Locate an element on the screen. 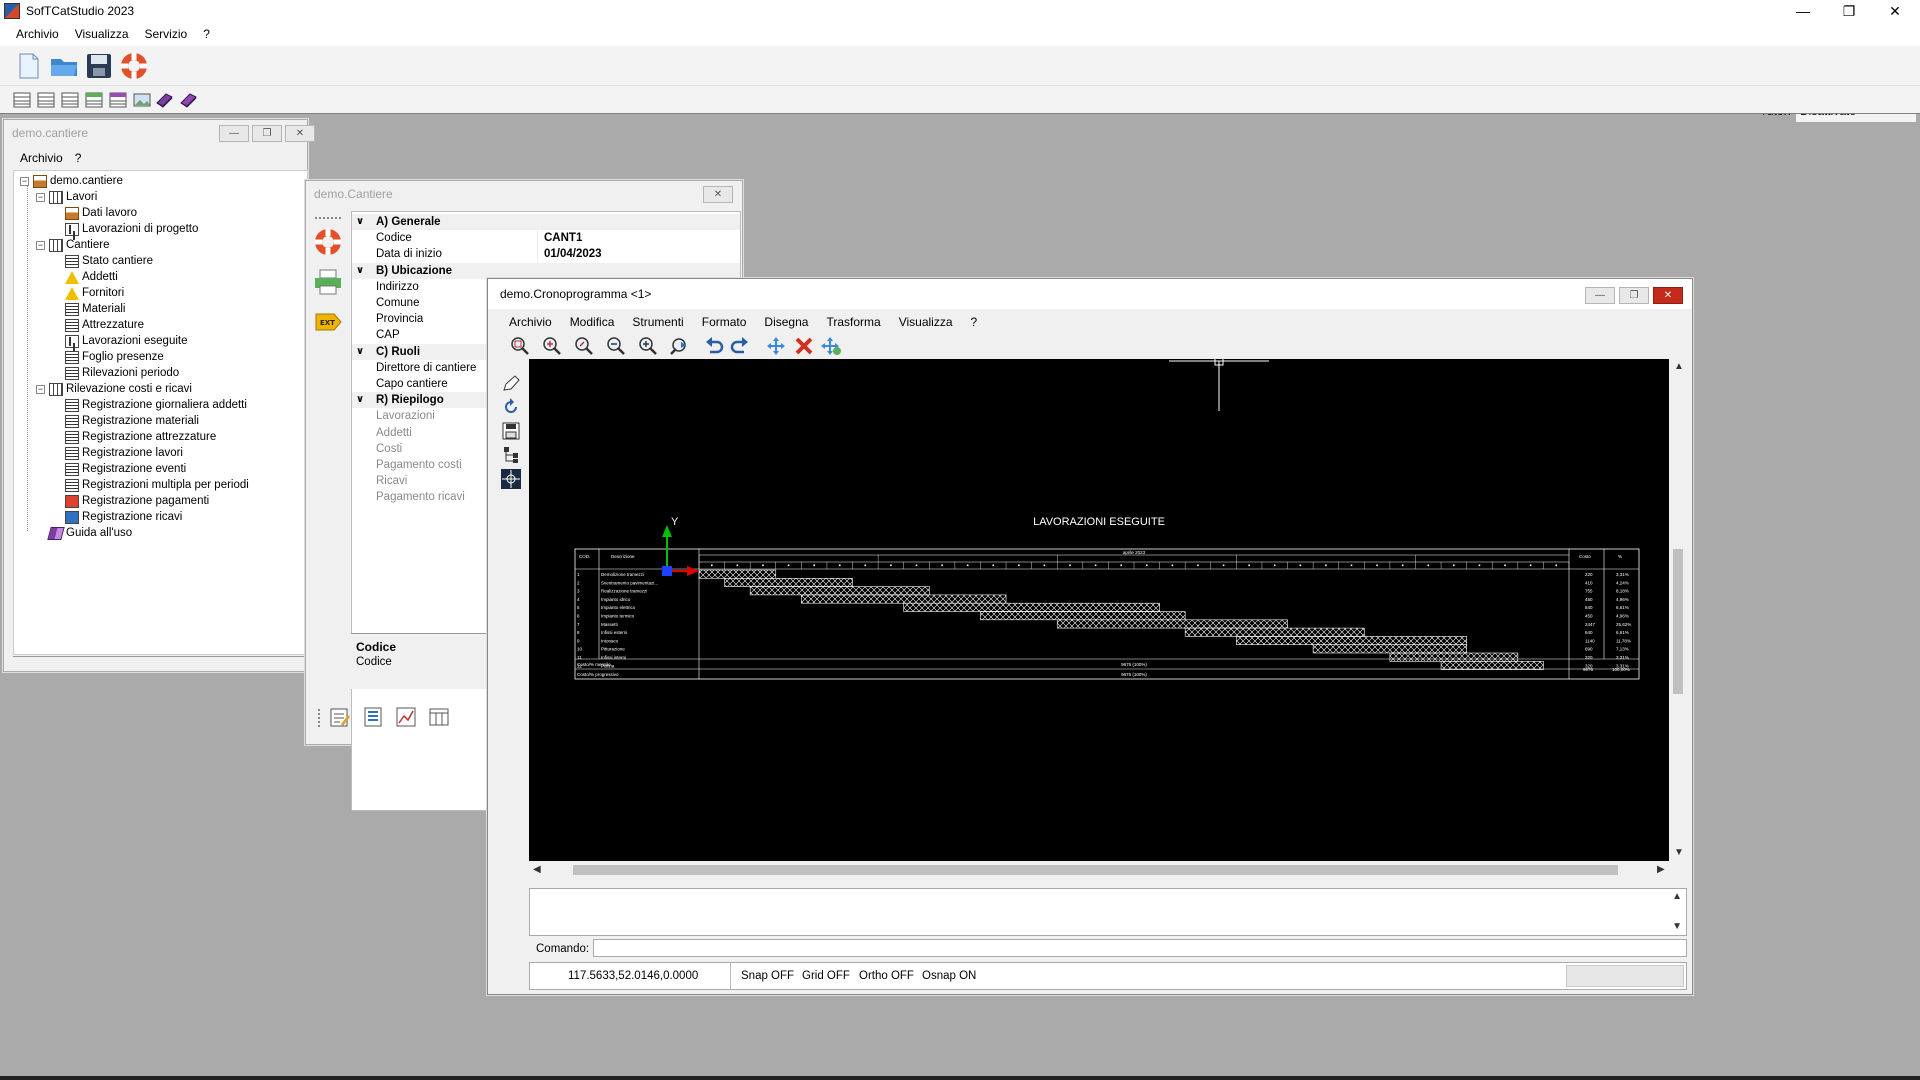 Image resolution: width=1920 pixels, height=1080 pixels. save-button is located at coordinates (99, 66).